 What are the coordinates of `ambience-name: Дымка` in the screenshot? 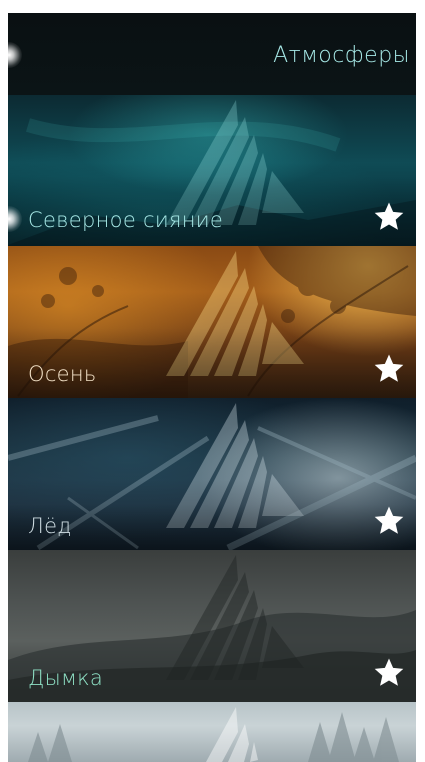 It's located at (66, 678).